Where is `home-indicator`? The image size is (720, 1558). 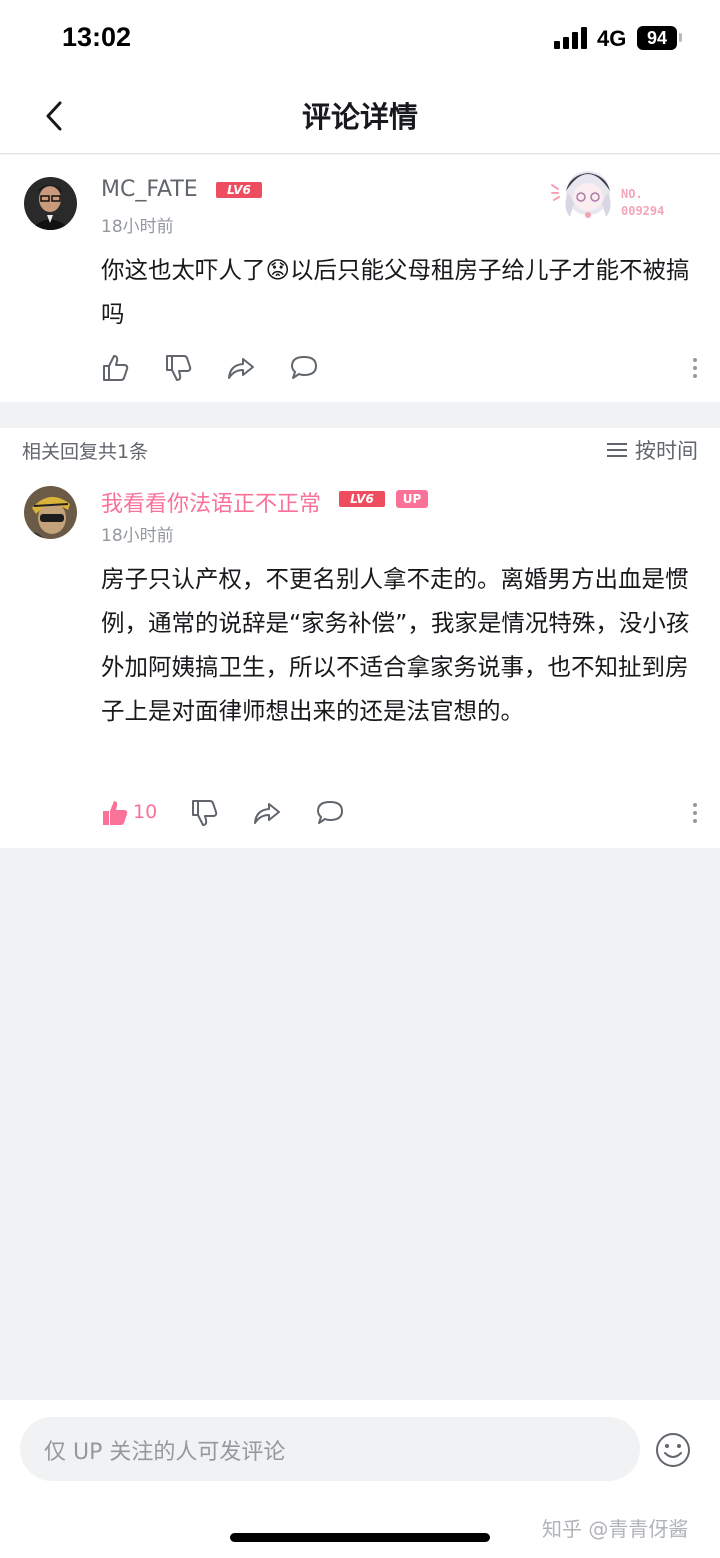 home-indicator is located at coordinates (360, 1537).